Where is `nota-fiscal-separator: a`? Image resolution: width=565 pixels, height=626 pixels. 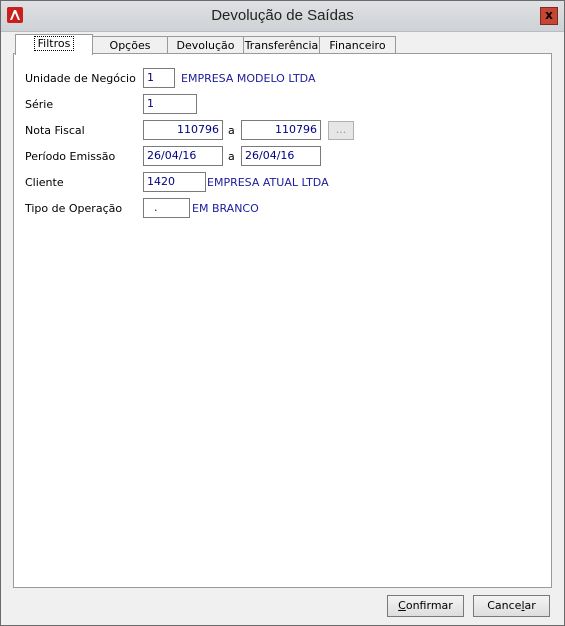
nota-fiscal-separator: a is located at coordinates (231, 130).